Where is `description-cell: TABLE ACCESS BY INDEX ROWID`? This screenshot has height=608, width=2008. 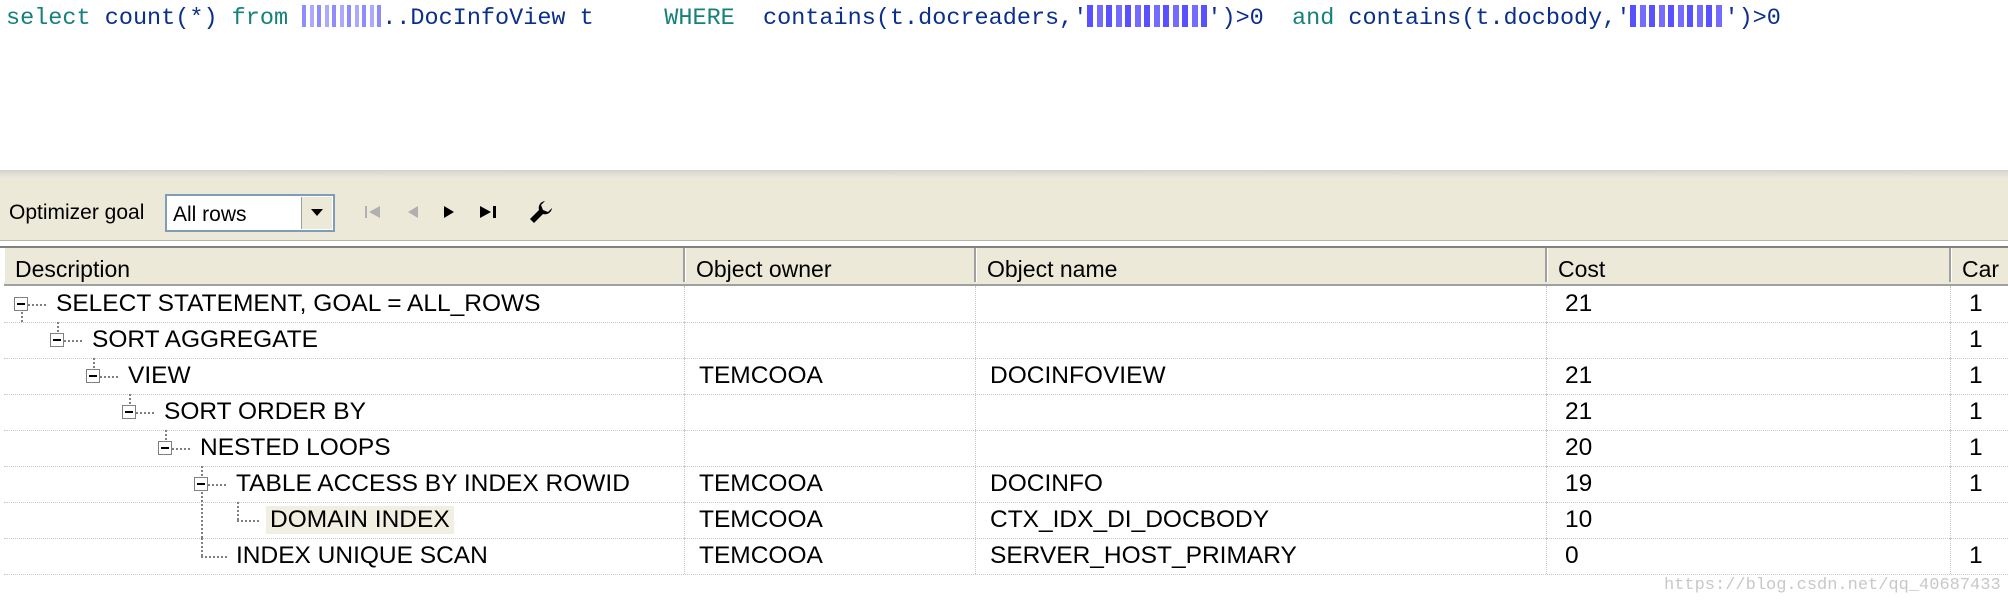
description-cell: TABLE ACCESS BY INDEX ROWID is located at coordinates (344, 502).